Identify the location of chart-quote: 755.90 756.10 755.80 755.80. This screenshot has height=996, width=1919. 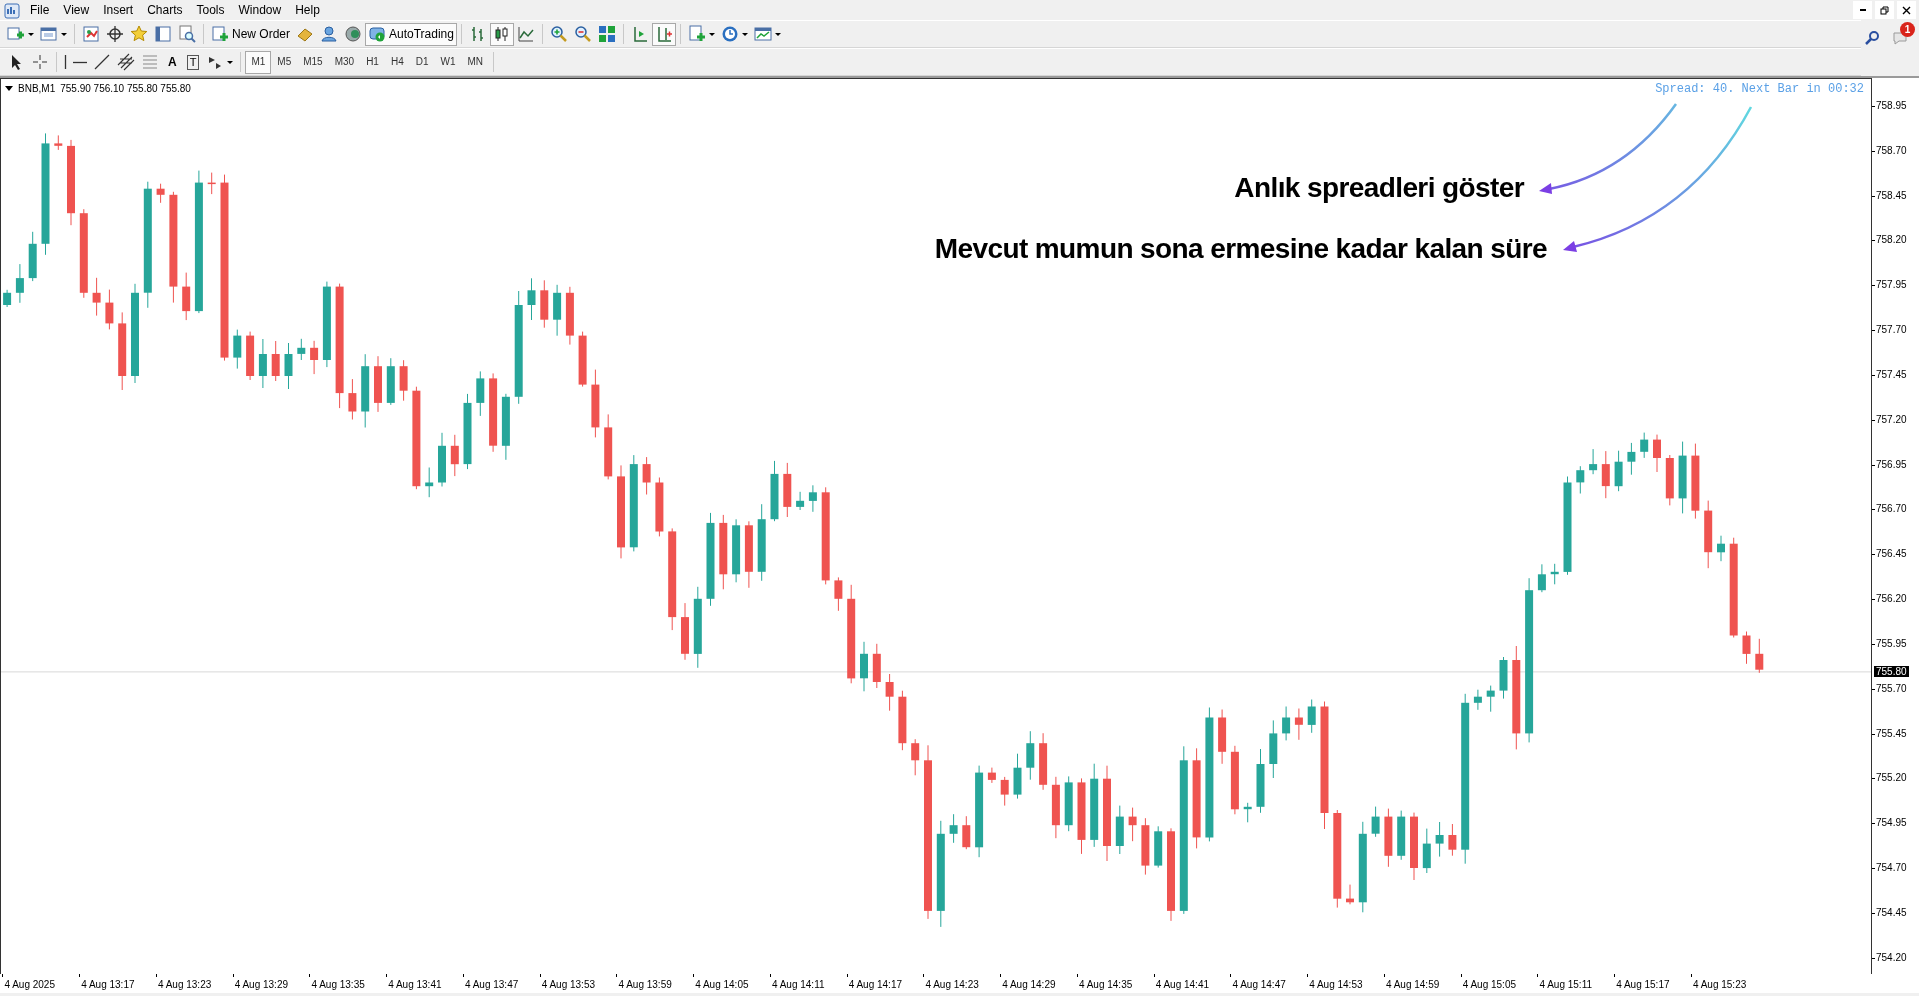
(125, 89).